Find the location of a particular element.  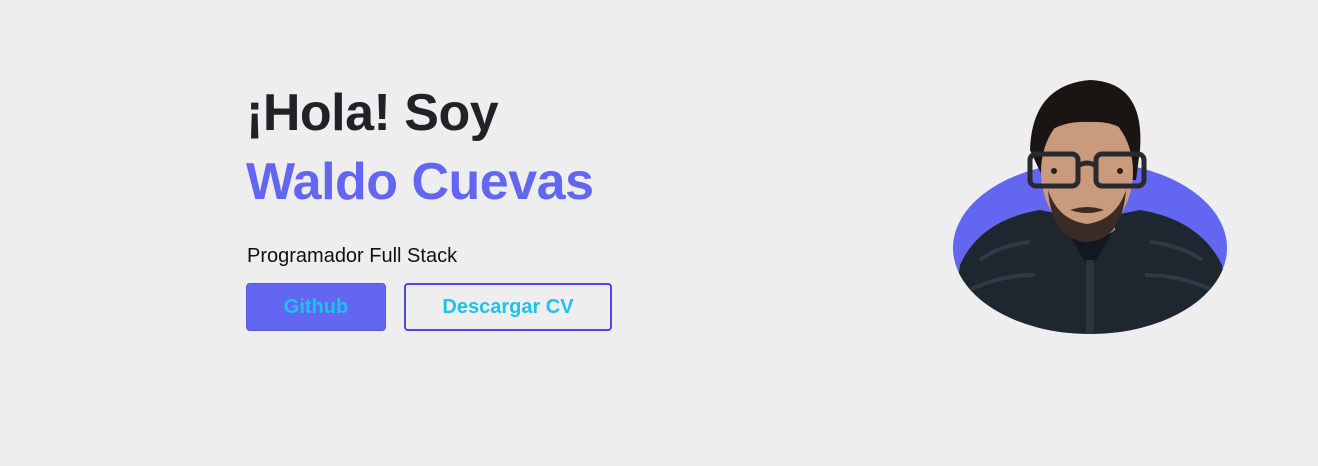

avatar is located at coordinates (1090, 210).